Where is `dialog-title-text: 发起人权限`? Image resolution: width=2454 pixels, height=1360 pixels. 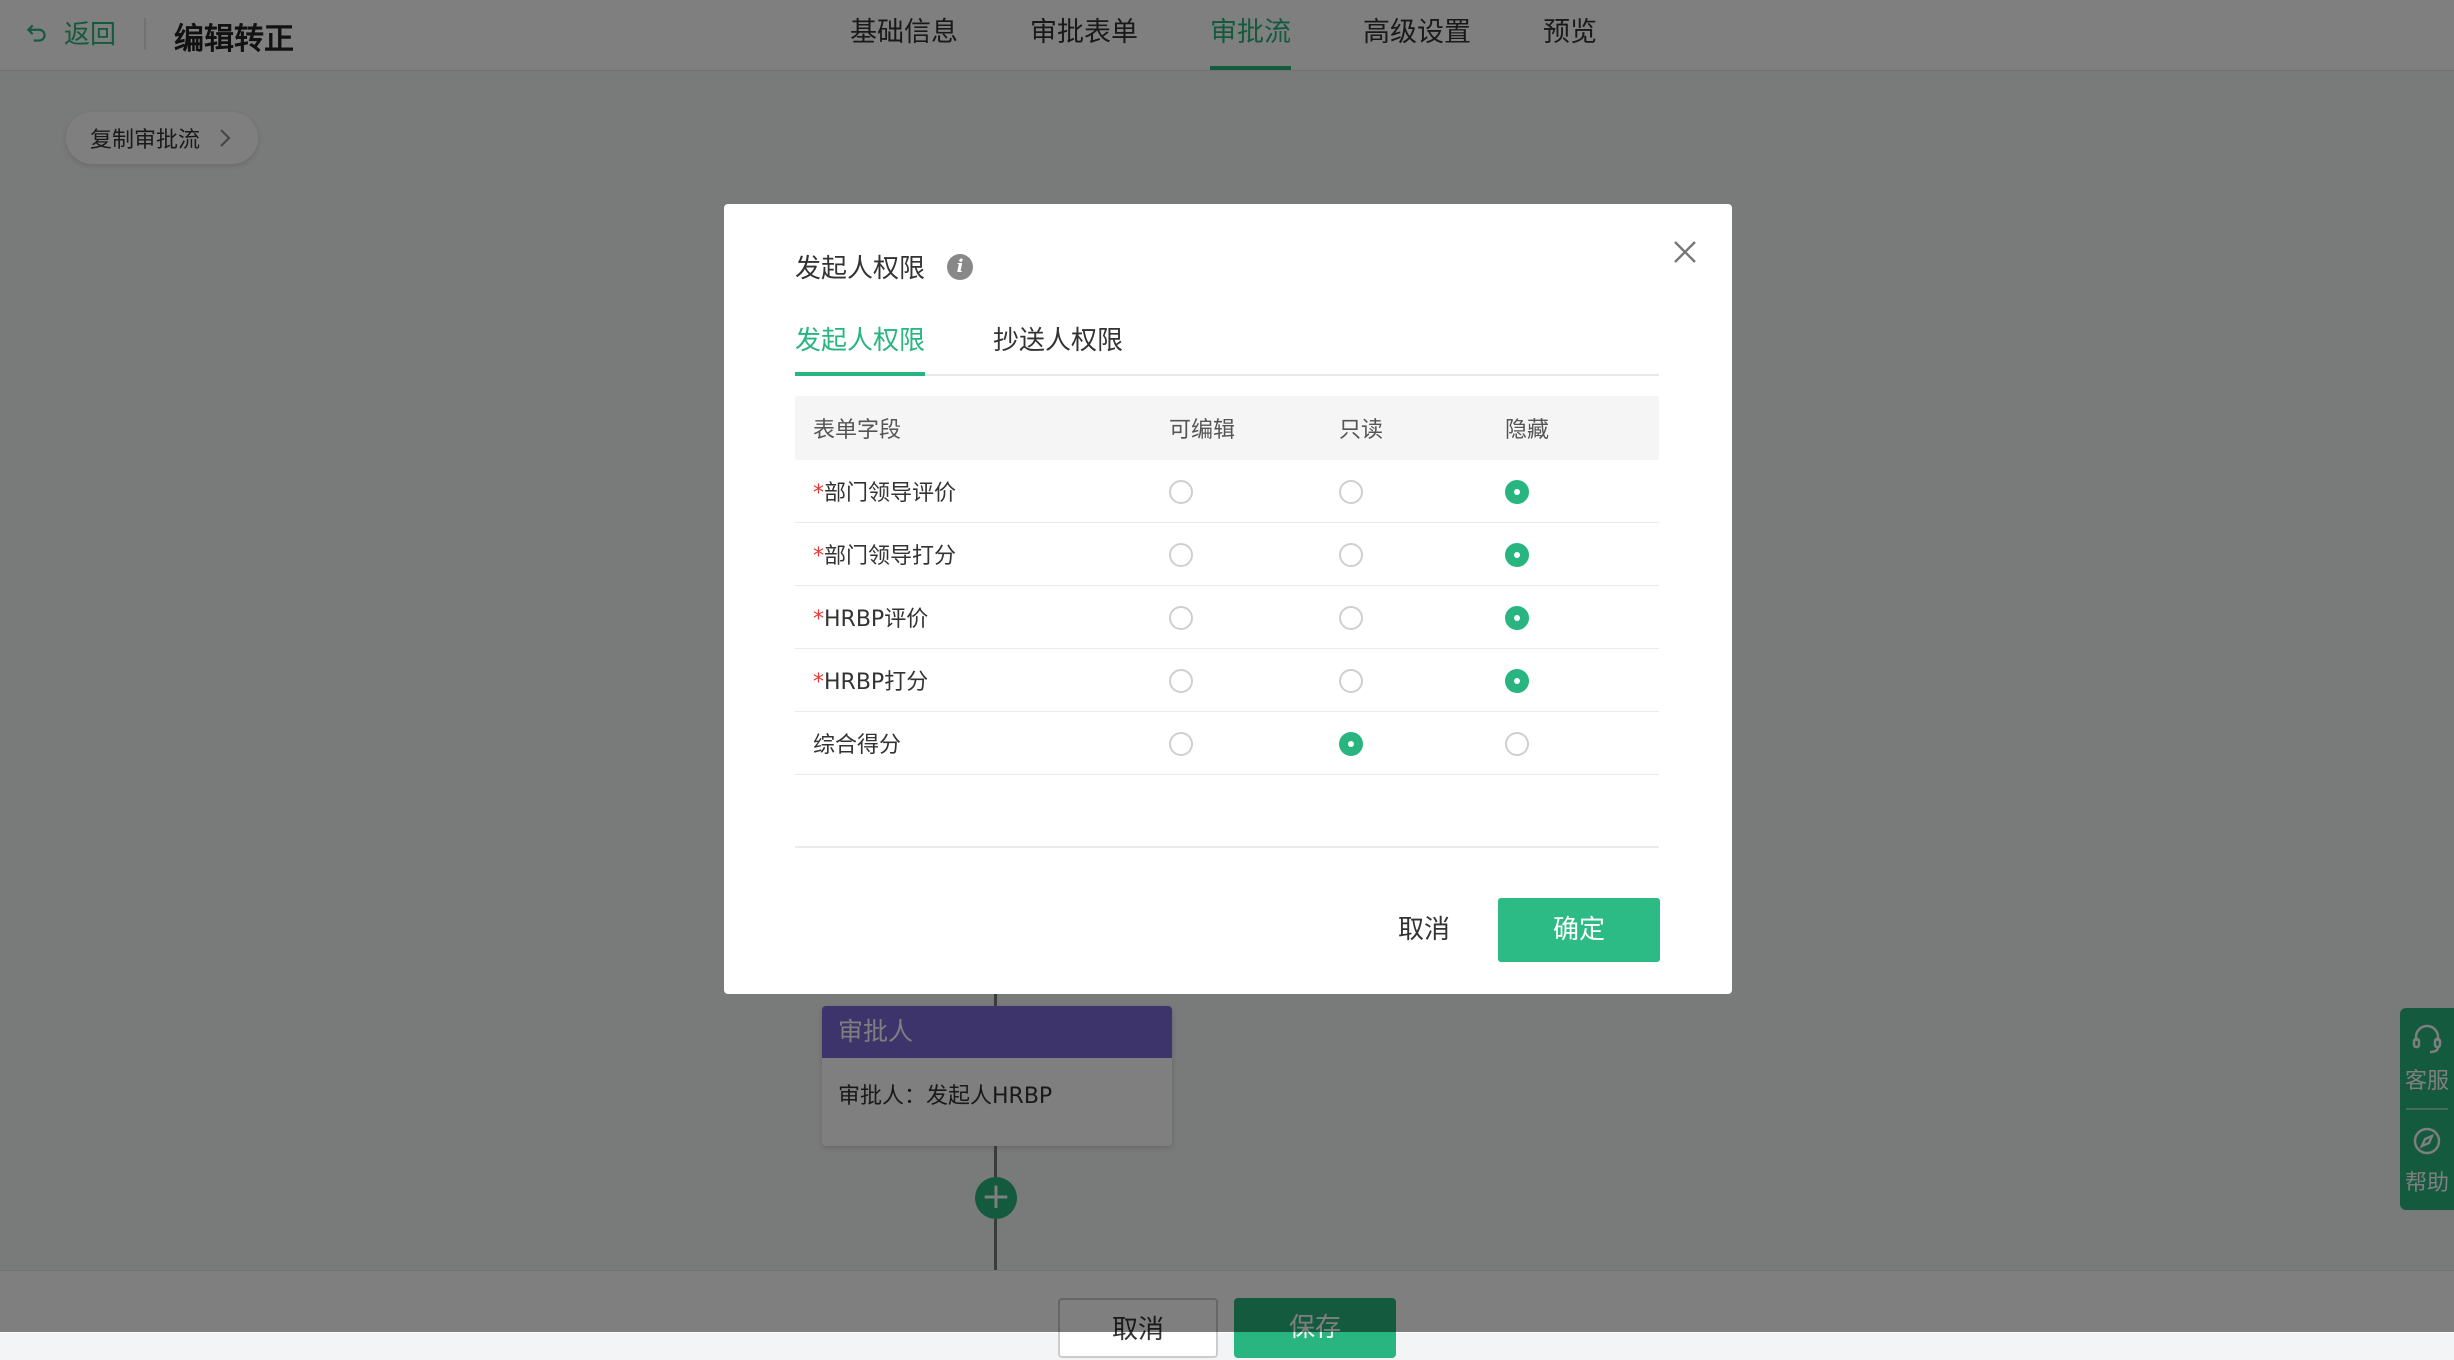 dialog-title-text: 发起人权限 is located at coordinates (860, 269).